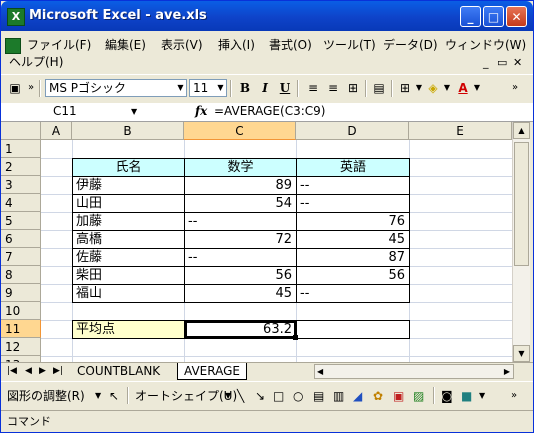 The image size is (534, 433). What do you see at coordinates (278, 396) in the screenshot?
I see `rectangle-tool-icon: □` at bounding box center [278, 396].